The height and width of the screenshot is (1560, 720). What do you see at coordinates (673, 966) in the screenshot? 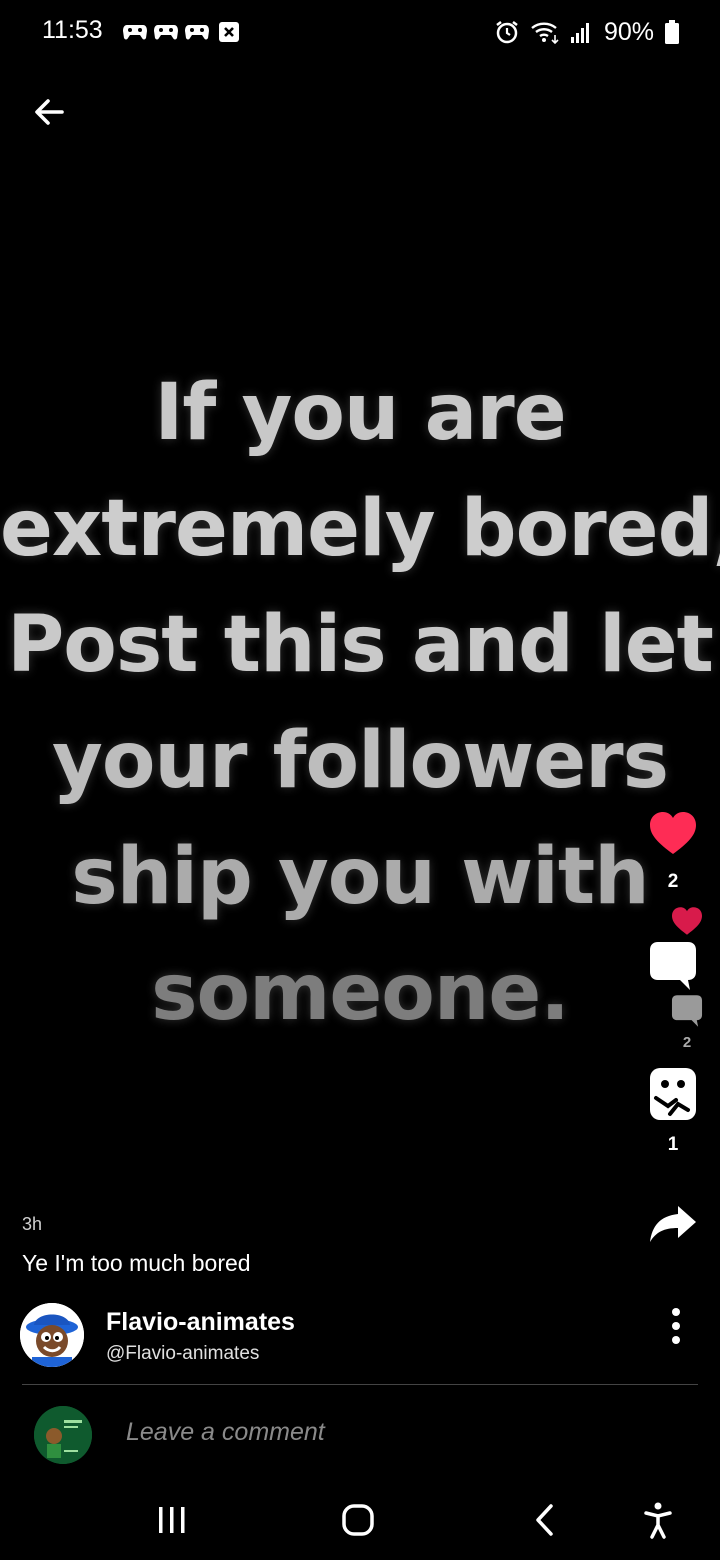
I see `comment-bubble-icon` at bounding box center [673, 966].